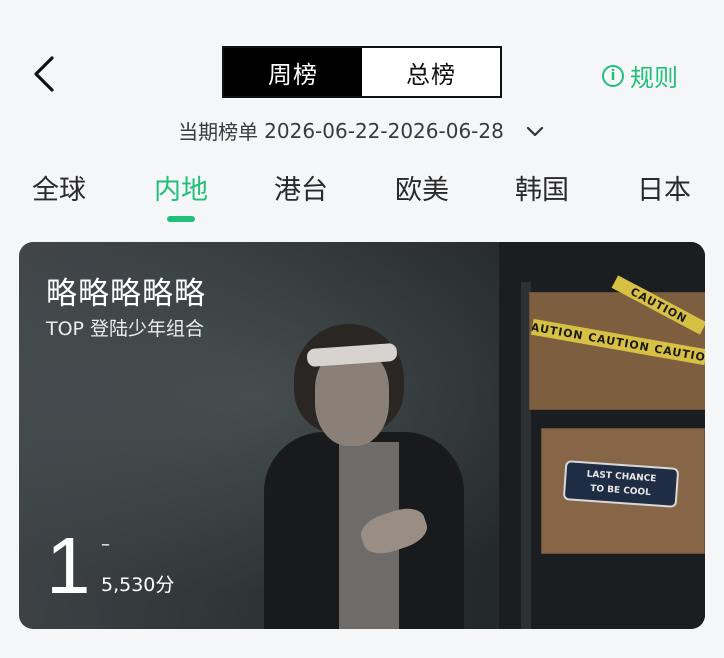 This screenshot has height=658, width=724. Describe the element at coordinates (613, 75) in the screenshot. I see `info-icon: i` at that location.